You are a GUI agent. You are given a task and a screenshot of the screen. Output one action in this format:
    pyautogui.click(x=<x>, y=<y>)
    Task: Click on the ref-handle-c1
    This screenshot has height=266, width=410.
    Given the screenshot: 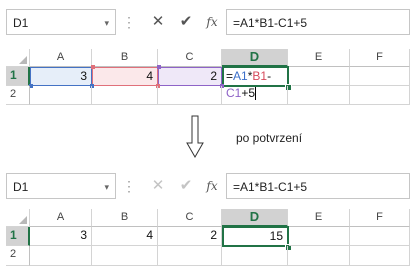 What is the action you would take?
    pyautogui.click(x=159, y=67)
    